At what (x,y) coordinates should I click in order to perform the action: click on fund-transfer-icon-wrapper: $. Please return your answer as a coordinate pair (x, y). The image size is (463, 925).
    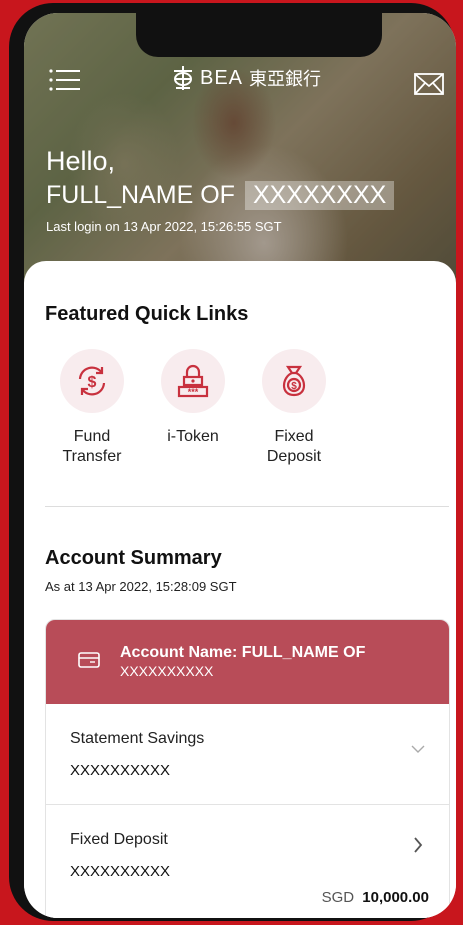
    Looking at the image, I should click on (92, 381).